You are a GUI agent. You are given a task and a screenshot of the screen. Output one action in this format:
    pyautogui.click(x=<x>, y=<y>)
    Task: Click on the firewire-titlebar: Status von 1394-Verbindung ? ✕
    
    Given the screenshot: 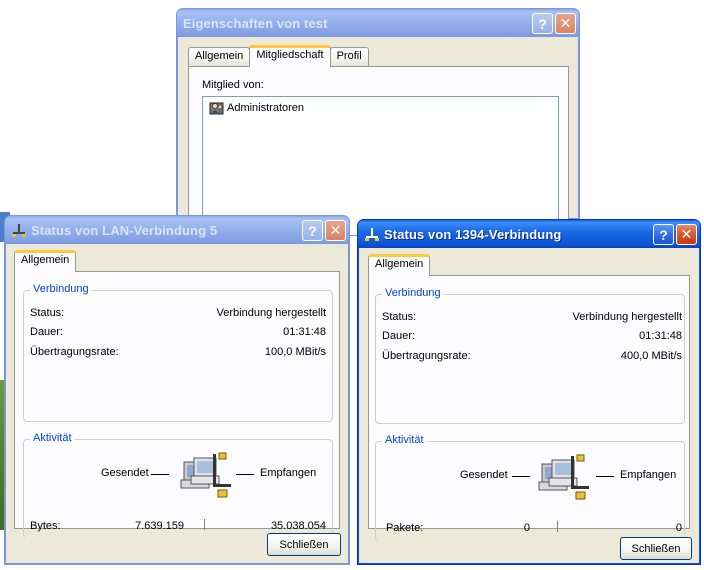 What is the action you would take?
    pyautogui.click(x=529, y=234)
    